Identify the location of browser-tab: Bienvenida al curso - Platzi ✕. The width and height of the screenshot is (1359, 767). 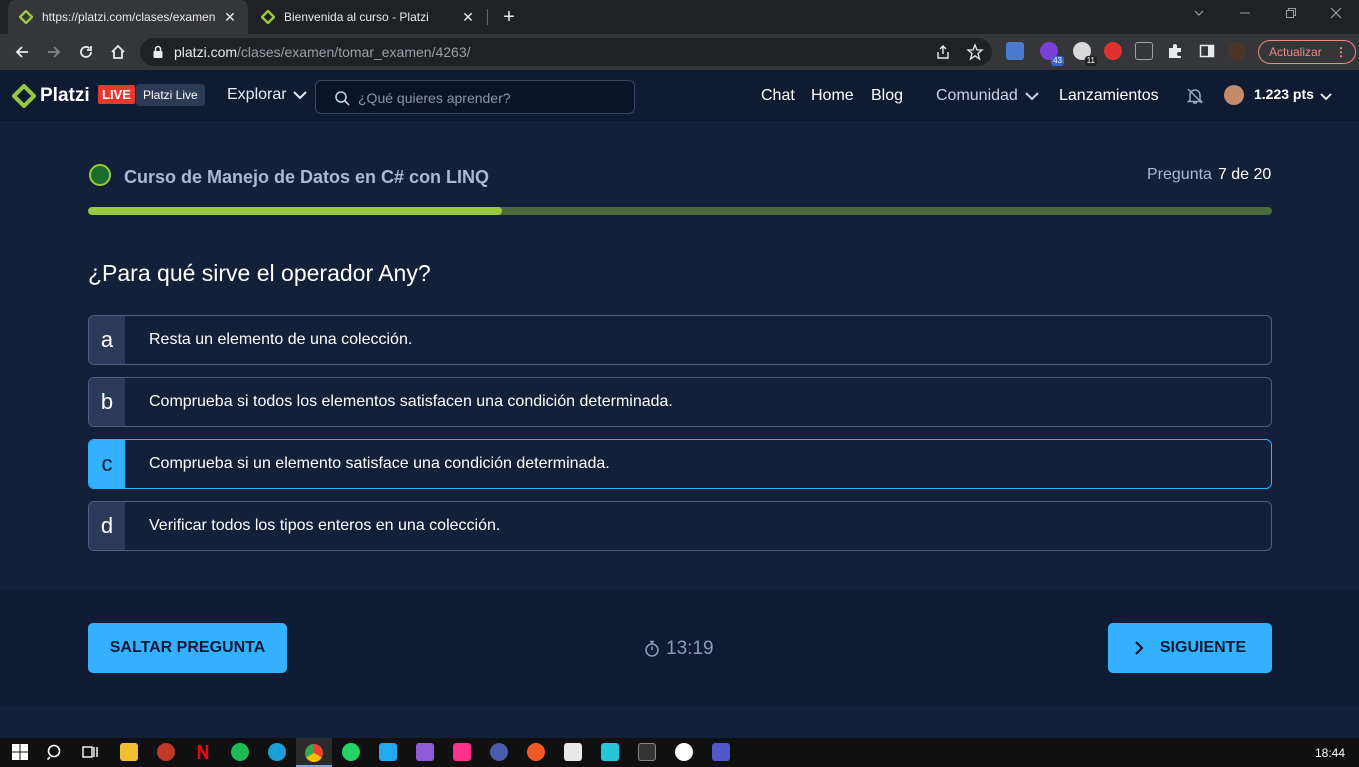
(368, 17).